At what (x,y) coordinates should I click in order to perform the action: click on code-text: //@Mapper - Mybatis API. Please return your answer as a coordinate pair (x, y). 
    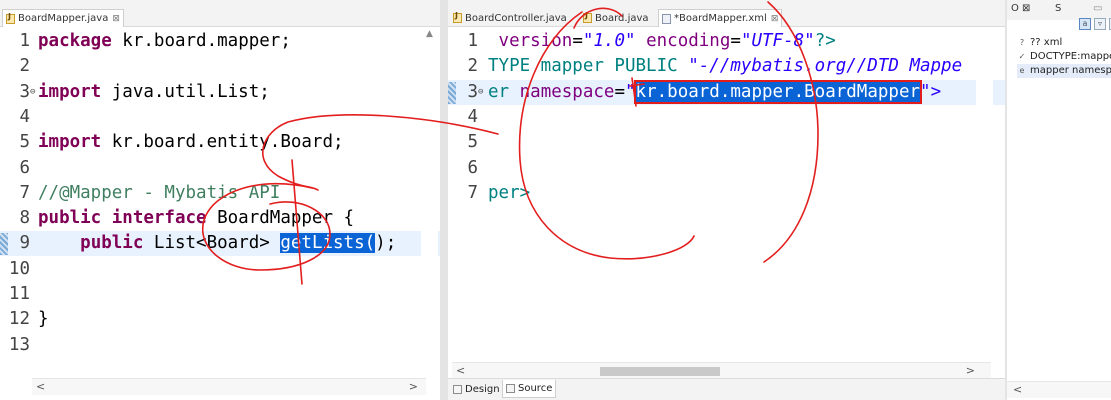
    Looking at the image, I should click on (159, 193).